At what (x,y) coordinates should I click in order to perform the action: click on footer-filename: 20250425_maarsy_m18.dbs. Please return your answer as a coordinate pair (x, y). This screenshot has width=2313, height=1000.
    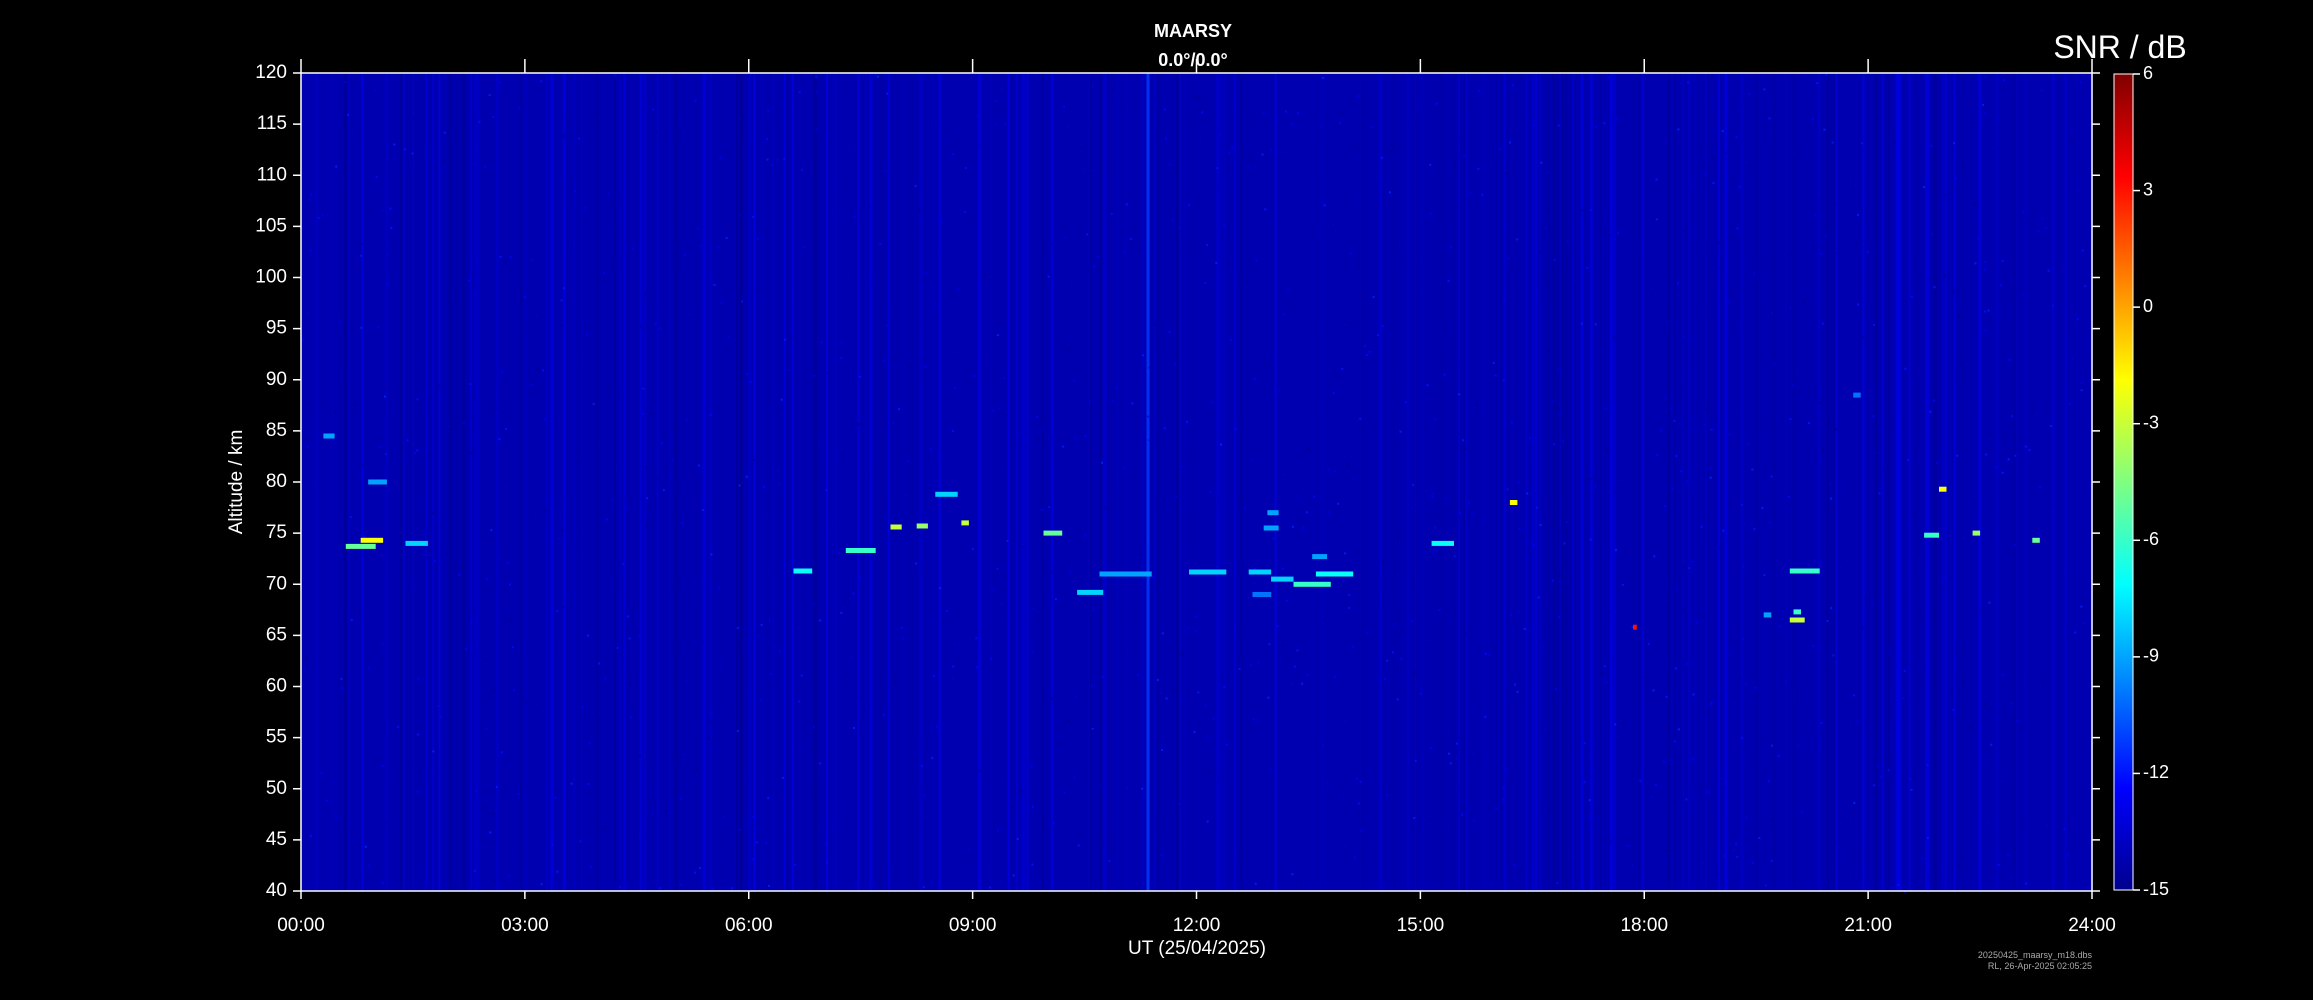
    Looking at the image, I should click on (2035, 955).